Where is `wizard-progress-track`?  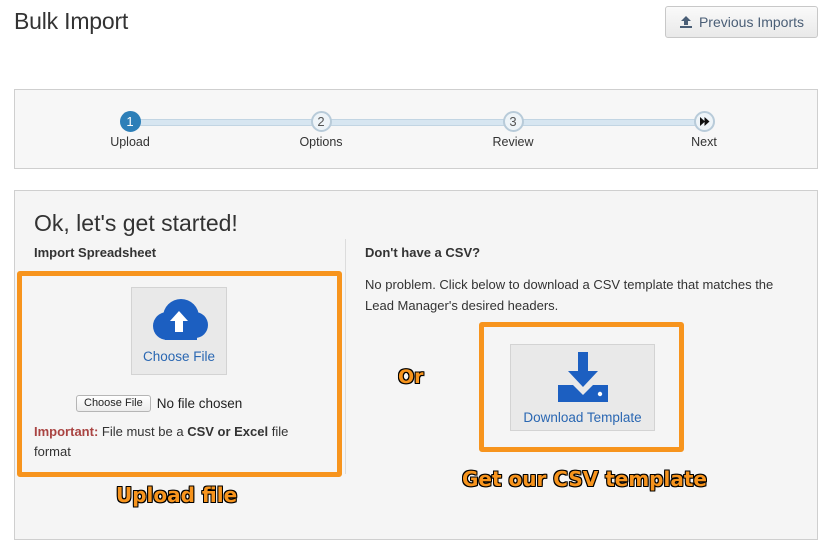 wizard-progress-track is located at coordinates (417, 122).